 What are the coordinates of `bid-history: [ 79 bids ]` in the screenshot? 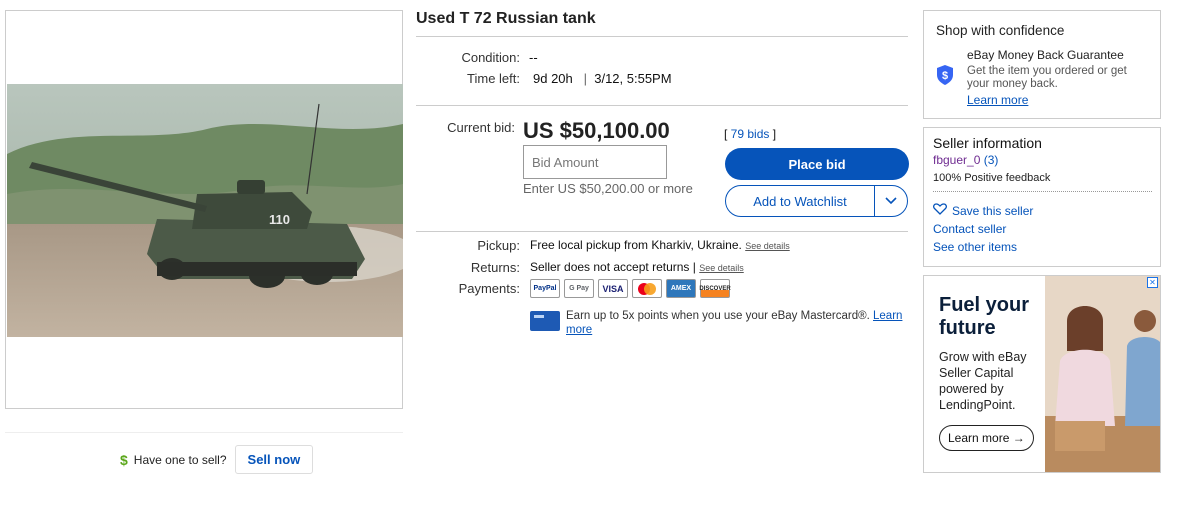 It's located at (750, 134).